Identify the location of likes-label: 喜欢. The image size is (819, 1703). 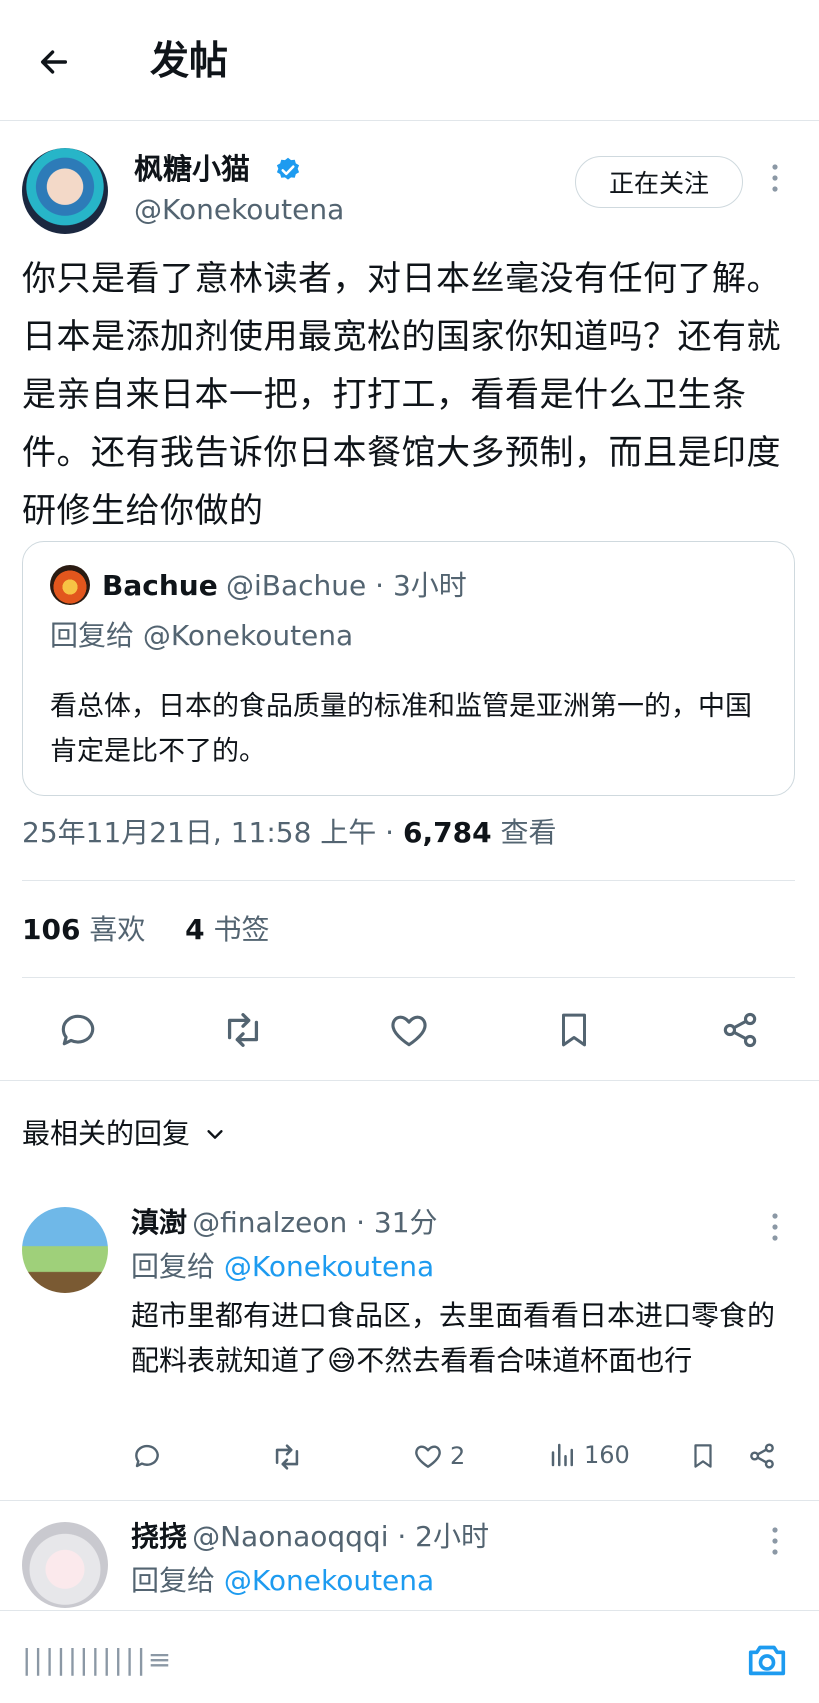
(113, 929).